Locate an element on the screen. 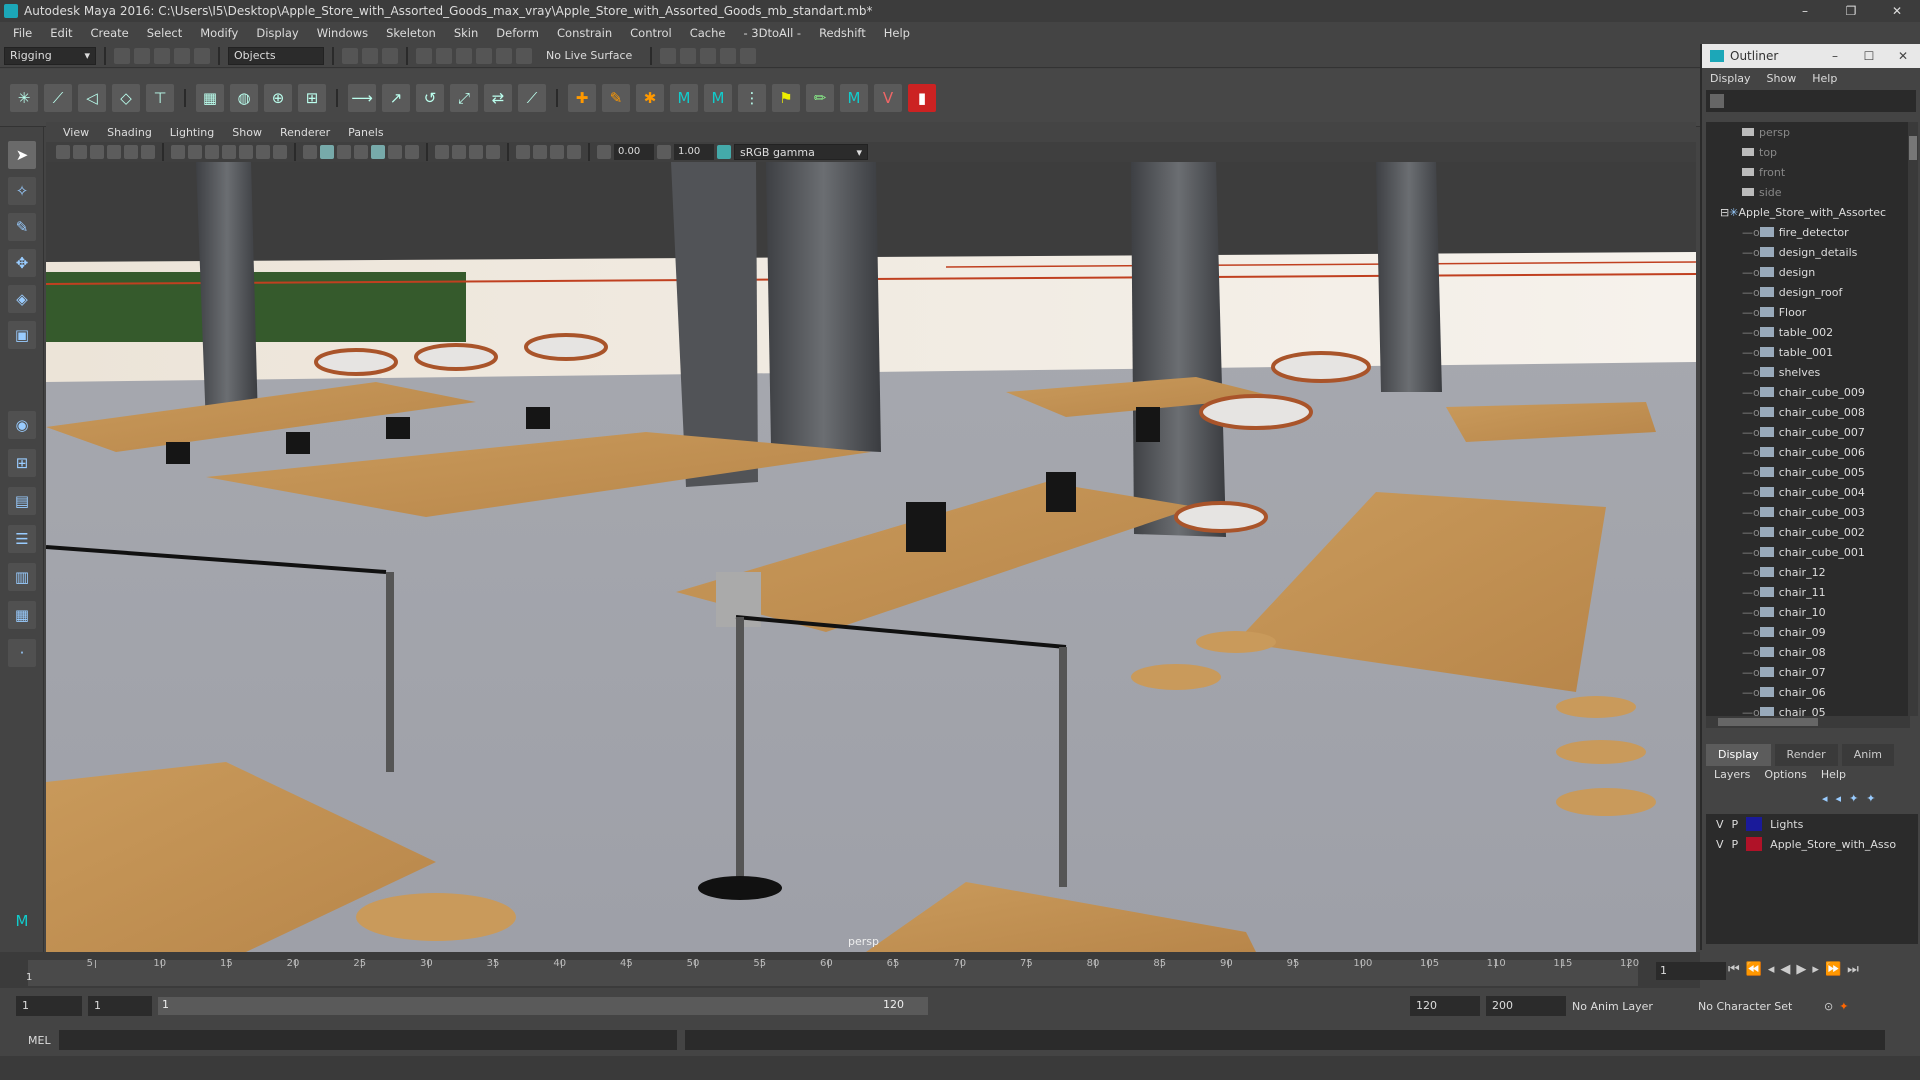 The image size is (1920, 1080). graph-layout-icon: ▥ is located at coordinates (22, 577).